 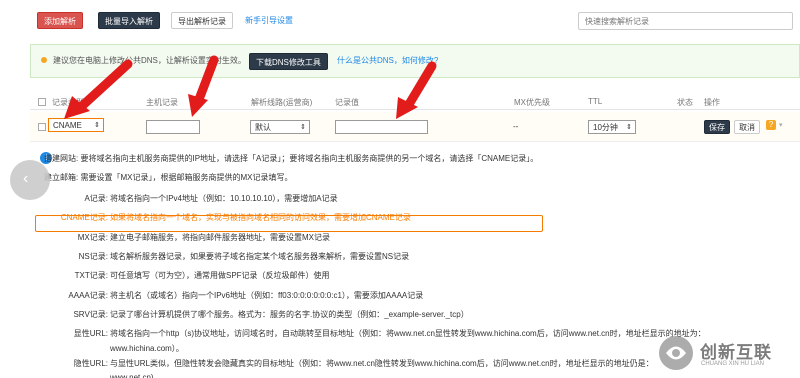 What do you see at coordinates (676, 353) in the screenshot?
I see `logo-icon` at bounding box center [676, 353].